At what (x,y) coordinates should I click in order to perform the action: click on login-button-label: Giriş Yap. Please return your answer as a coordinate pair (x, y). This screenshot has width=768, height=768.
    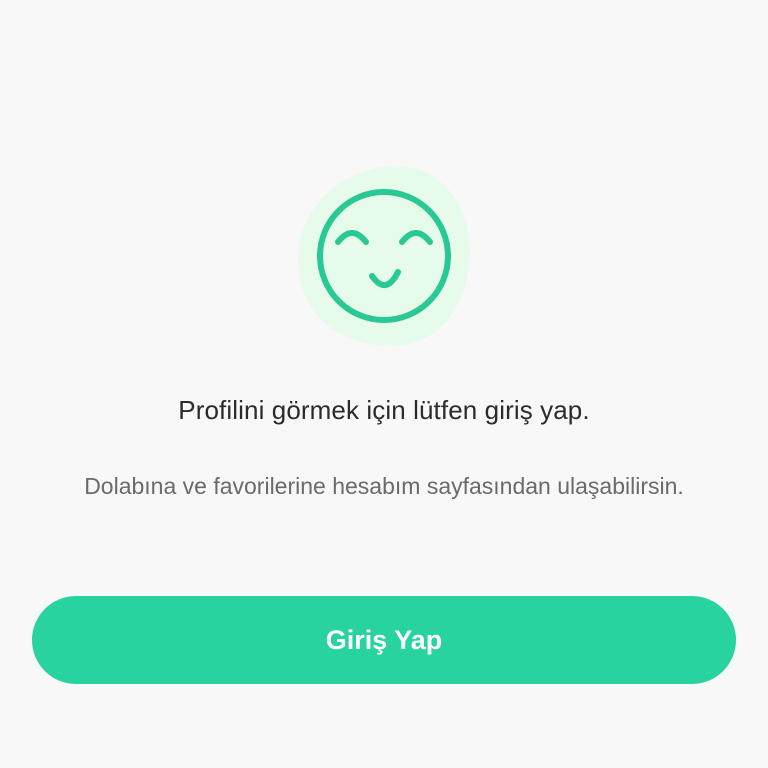
    Looking at the image, I should click on (384, 639).